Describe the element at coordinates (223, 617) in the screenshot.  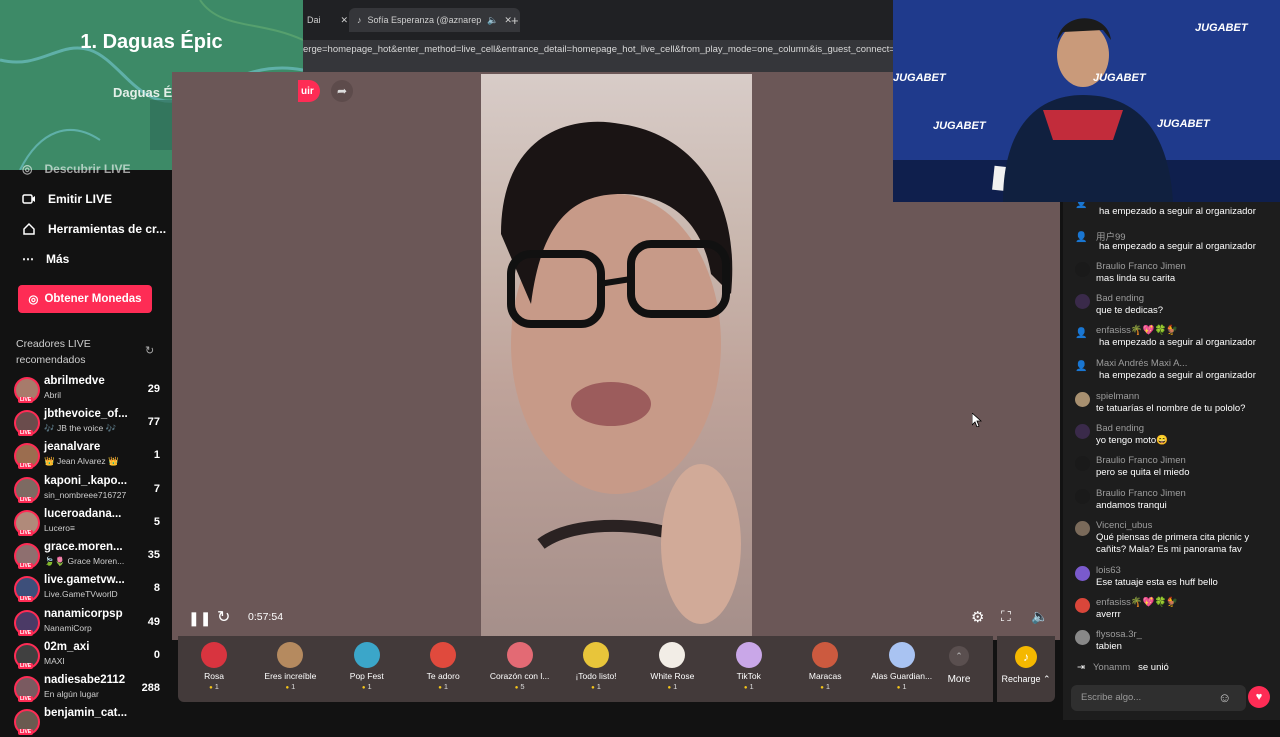
I see `reload-icon: ↻` at that location.